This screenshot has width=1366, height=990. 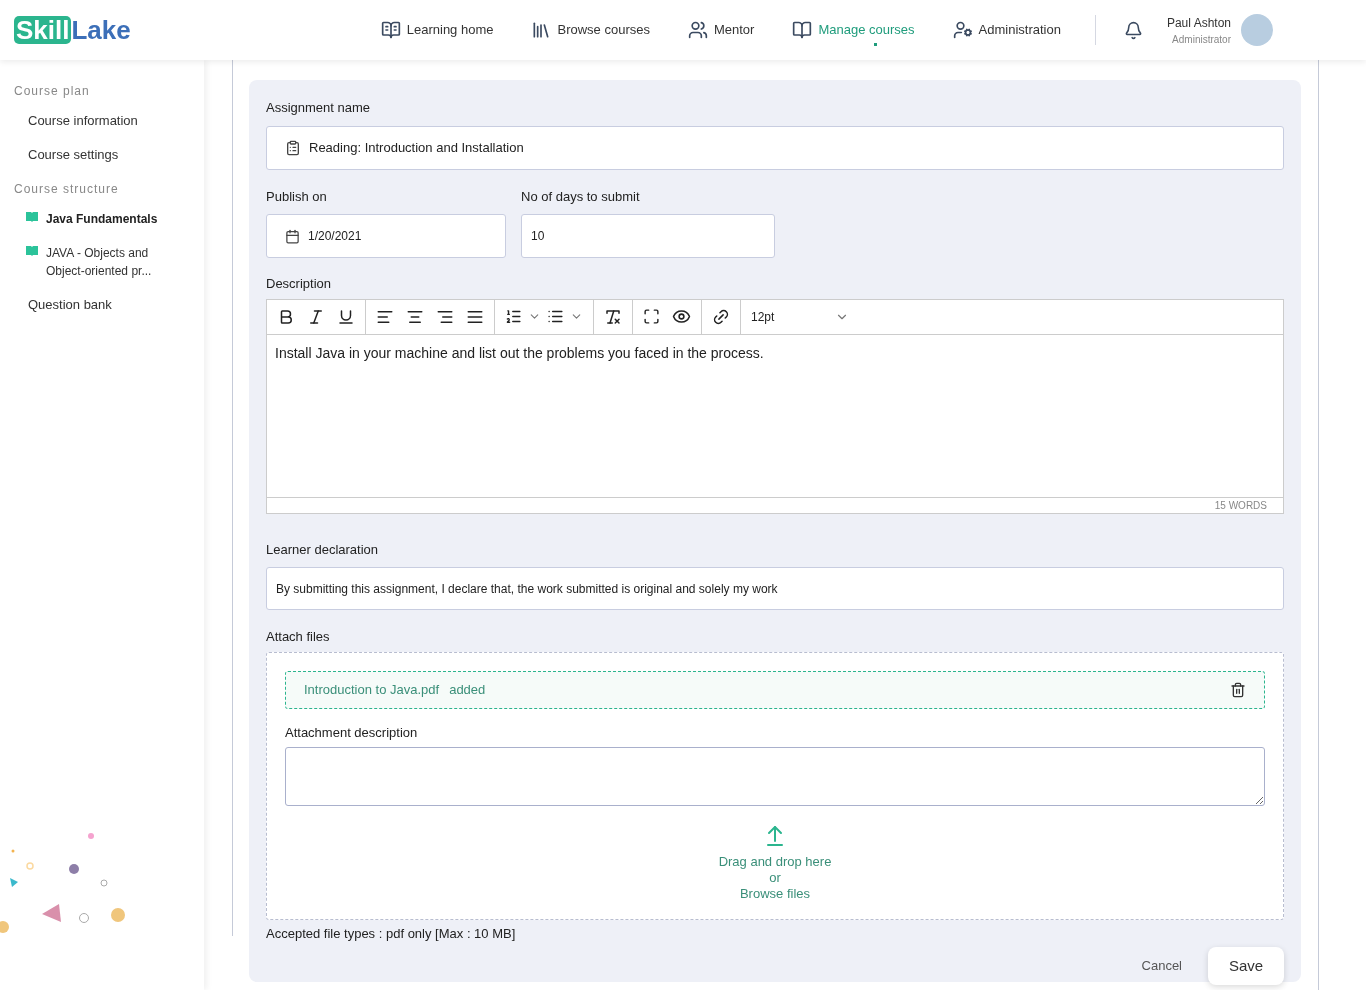 What do you see at coordinates (102, 121) in the screenshot?
I see `sidebar-item: Course information` at bounding box center [102, 121].